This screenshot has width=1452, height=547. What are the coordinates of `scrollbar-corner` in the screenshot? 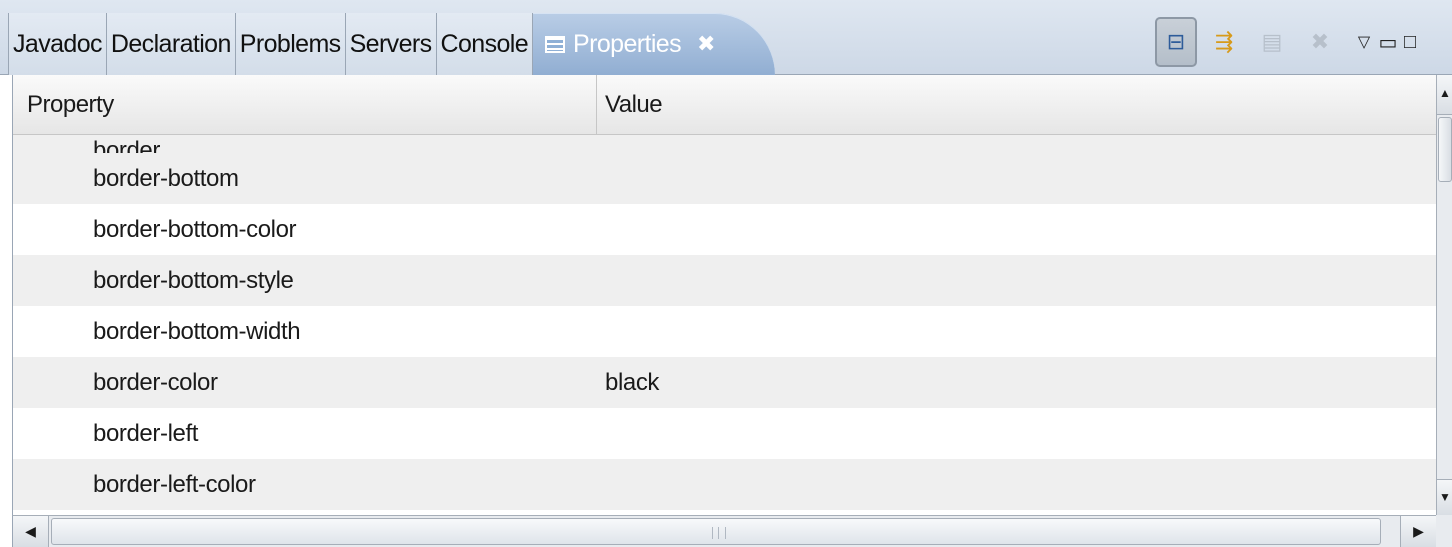 It's located at (1444, 531).